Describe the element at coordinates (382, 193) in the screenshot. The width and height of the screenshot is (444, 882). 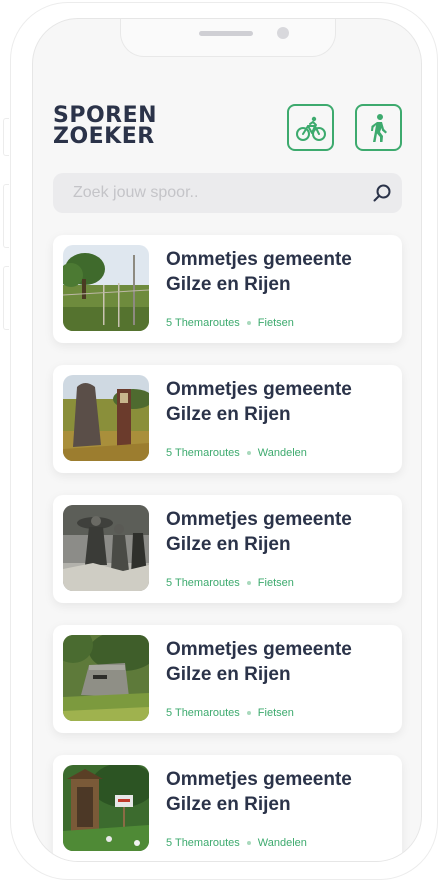
I see `search-icon` at that location.